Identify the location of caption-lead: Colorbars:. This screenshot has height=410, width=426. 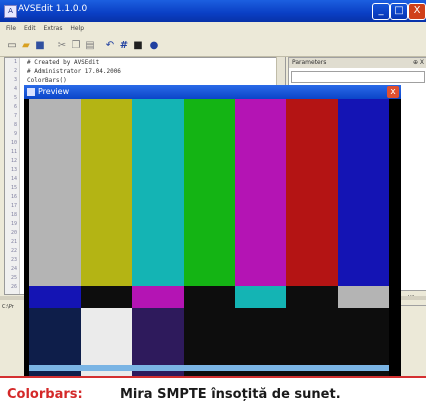
(45, 394).